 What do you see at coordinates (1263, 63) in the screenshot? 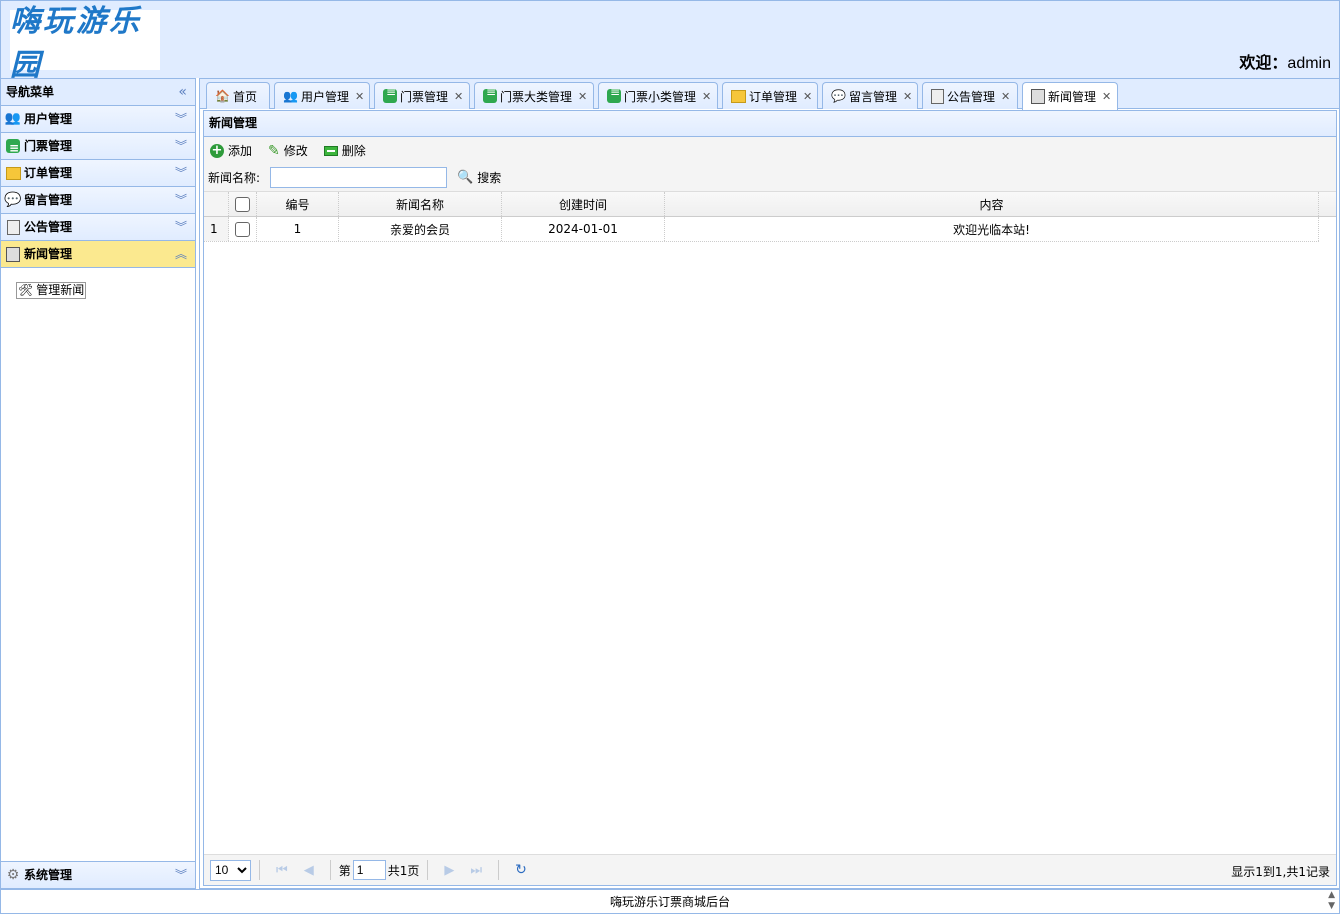
I see `welcome-label: 欢迎：` at bounding box center [1263, 63].